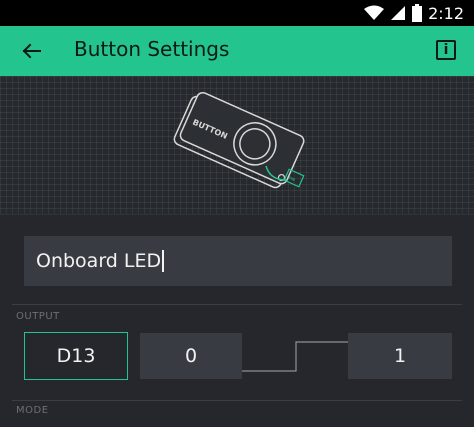  What do you see at coordinates (239, 140) in the screenshot?
I see `button-device-illustration: BUTTON PIN` at bounding box center [239, 140].